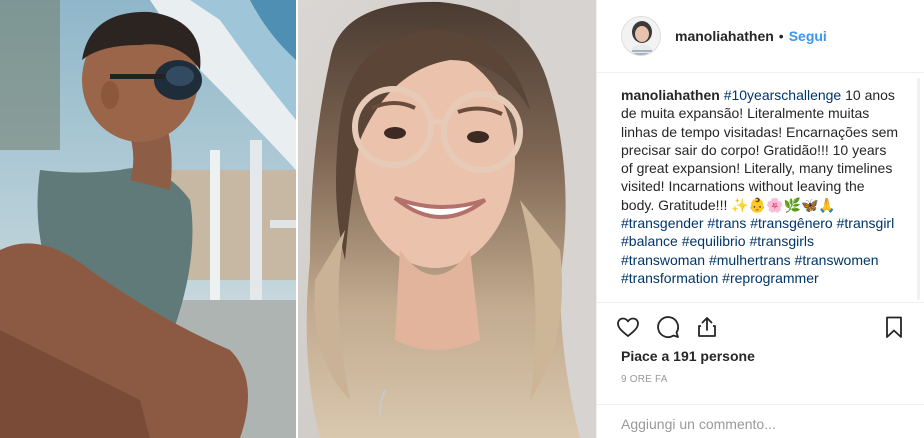 The image size is (924, 438). I want to click on avatar, so click(641, 36).